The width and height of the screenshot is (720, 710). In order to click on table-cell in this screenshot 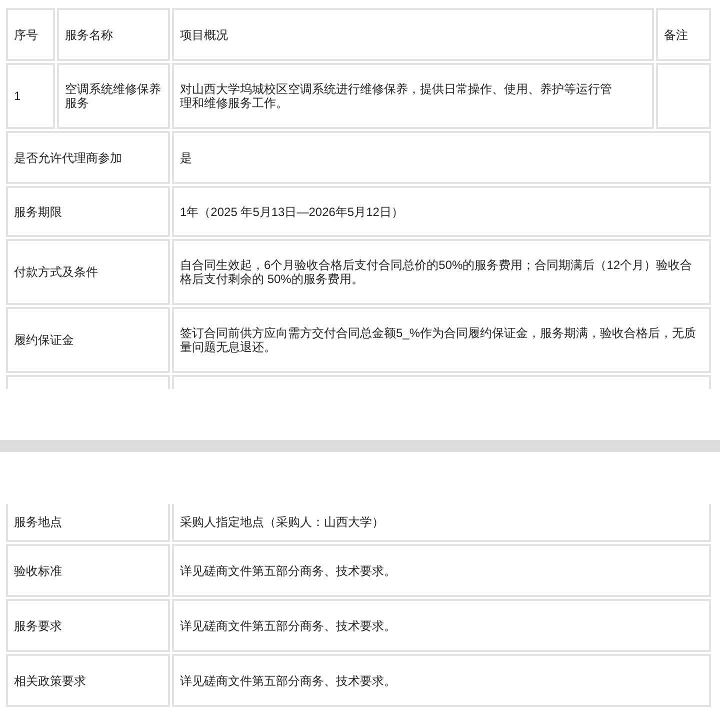, I will do `click(683, 96)`.